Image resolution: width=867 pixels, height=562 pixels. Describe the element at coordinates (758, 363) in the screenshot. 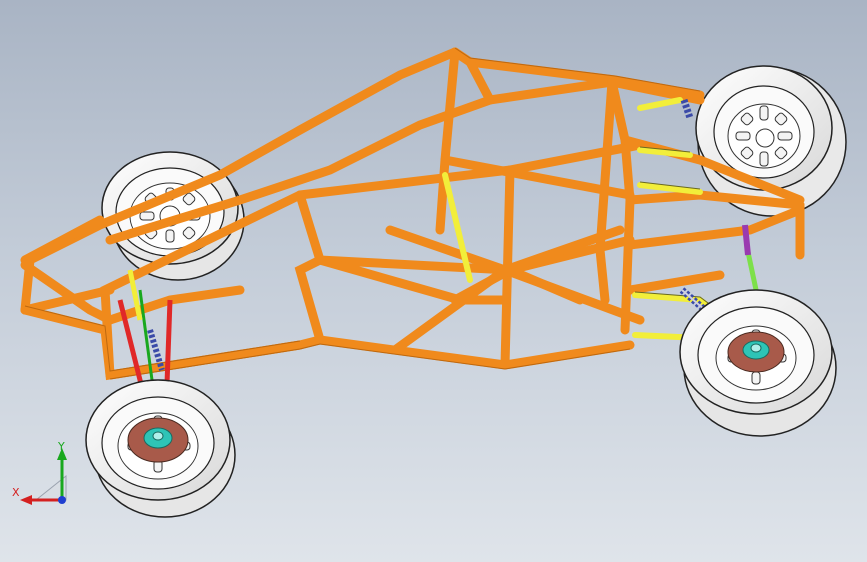

I see `rear-left-wheel` at that location.